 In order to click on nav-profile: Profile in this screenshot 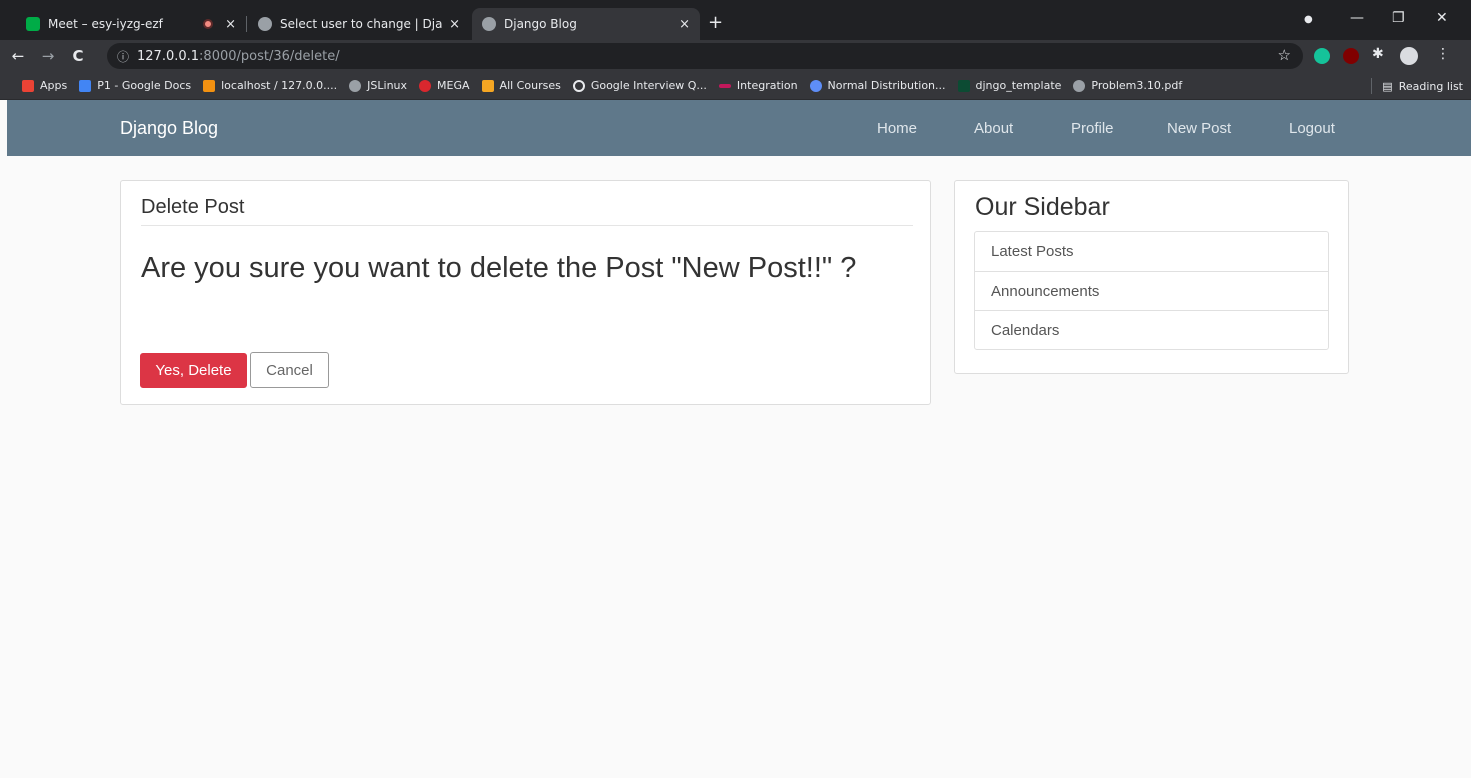, I will do `click(1092, 128)`.